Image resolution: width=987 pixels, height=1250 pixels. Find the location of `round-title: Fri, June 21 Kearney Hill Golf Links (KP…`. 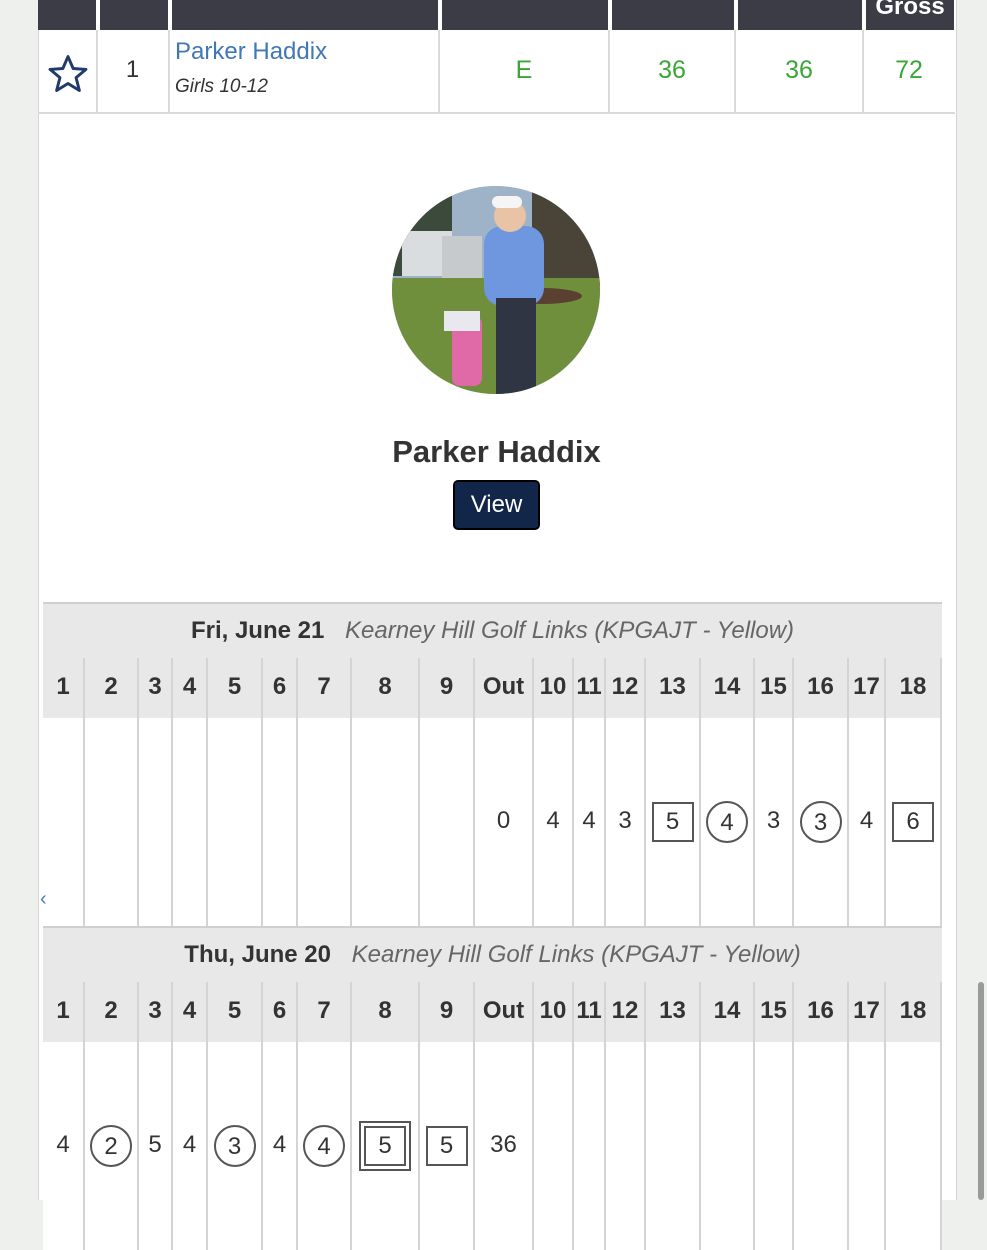

round-title: Fri, June 21 Kearney Hill Golf Links (KP… is located at coordinates (492, 630).